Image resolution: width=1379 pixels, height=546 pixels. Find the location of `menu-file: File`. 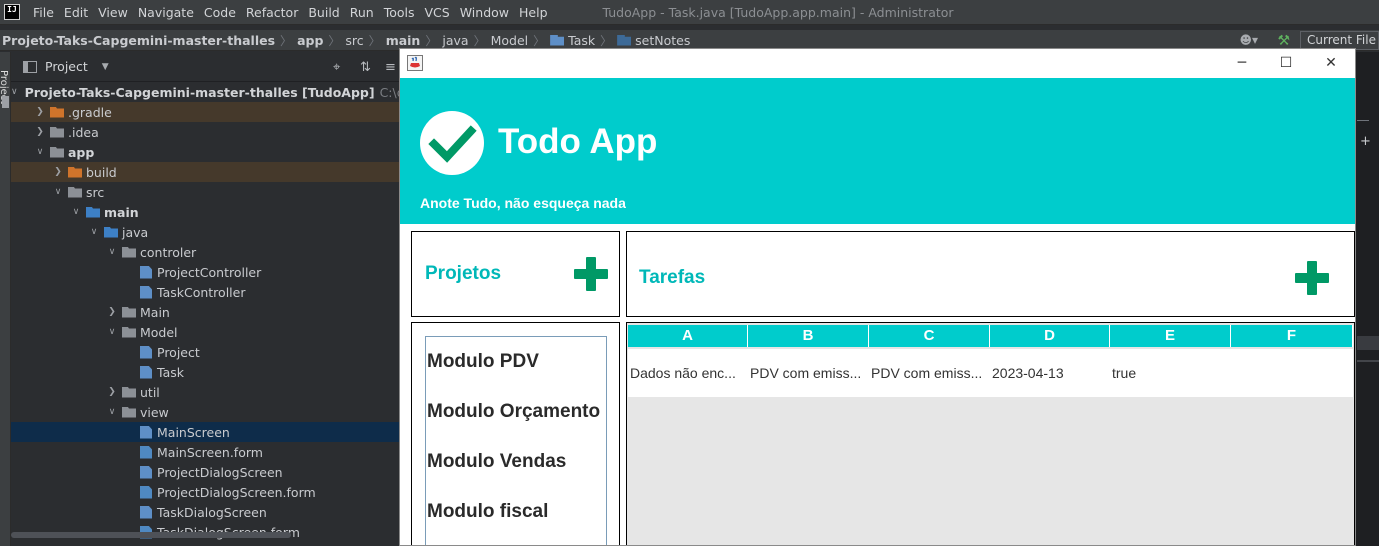

menu-file: File is located at coordinates (43, 12).